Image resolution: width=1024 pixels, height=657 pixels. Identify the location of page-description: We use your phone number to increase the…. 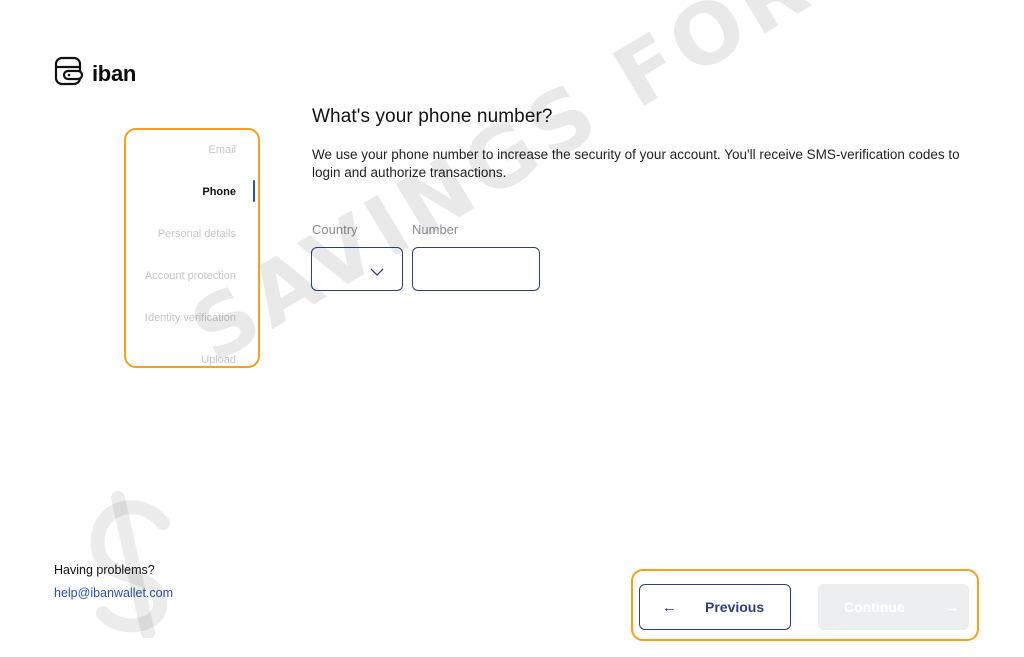
(636, 163).